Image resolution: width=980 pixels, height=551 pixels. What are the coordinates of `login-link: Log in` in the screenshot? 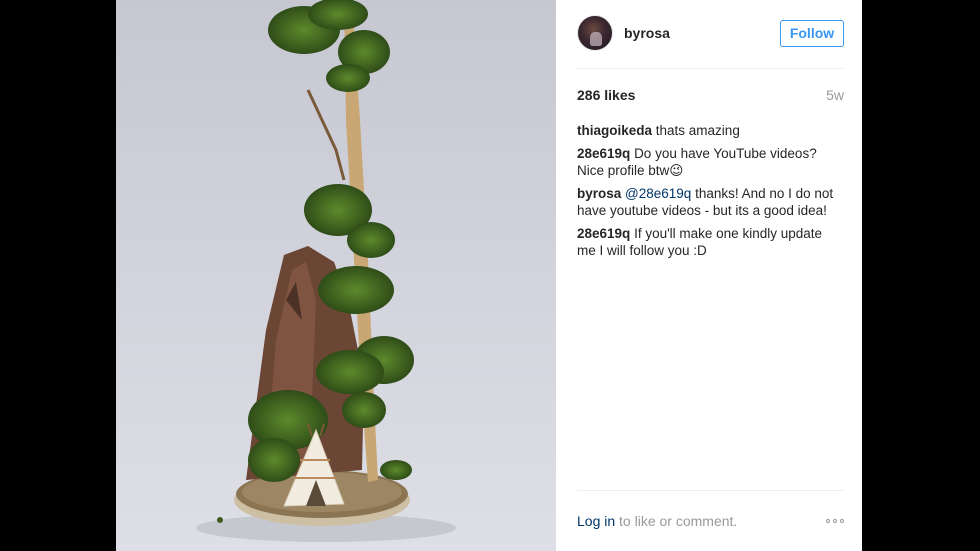 It's located at (596, 521).